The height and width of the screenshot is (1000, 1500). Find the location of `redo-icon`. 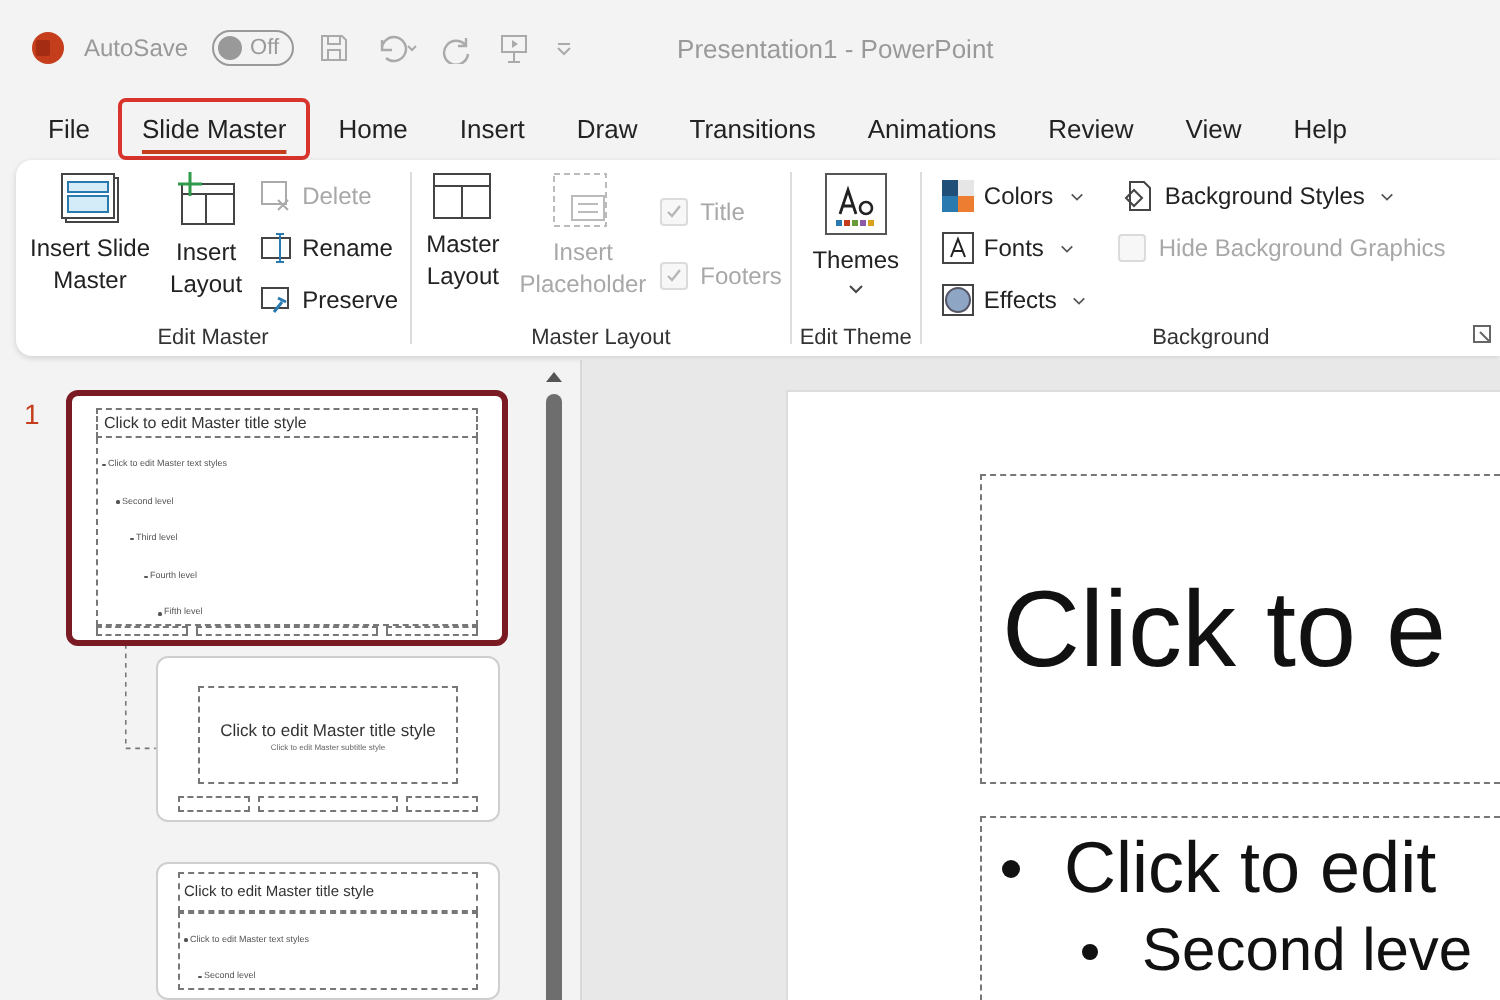

redo-icon is located at coordinates (457, 48).